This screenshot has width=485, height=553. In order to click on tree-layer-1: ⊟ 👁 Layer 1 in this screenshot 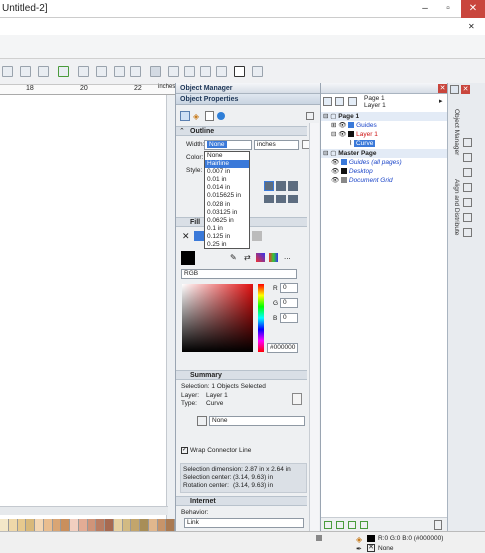, I will do `click(384, 134)`.